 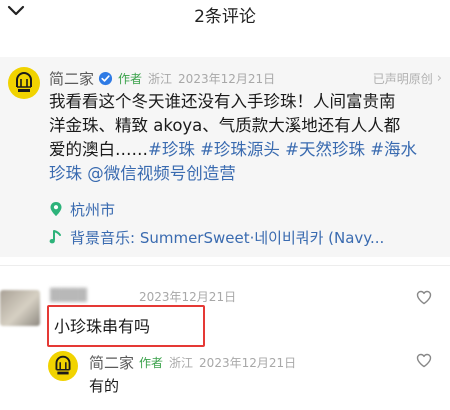 What do you see at coordinates (225, 265) in the screenshot?
I see `section-divider` at bounding box center [225, 265].